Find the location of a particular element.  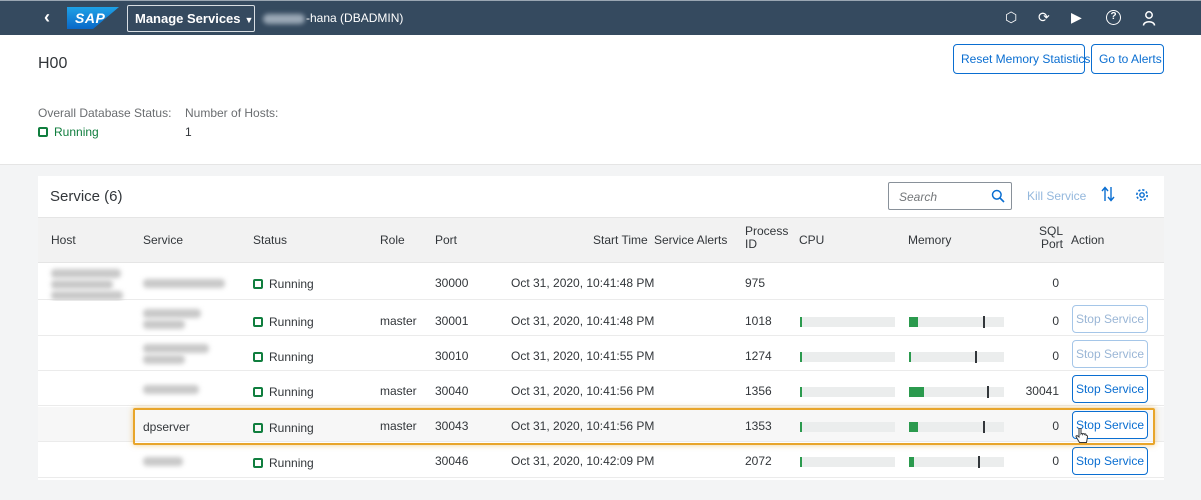

refresh-icon: ⟳ is located at coordinates (1044, 17).